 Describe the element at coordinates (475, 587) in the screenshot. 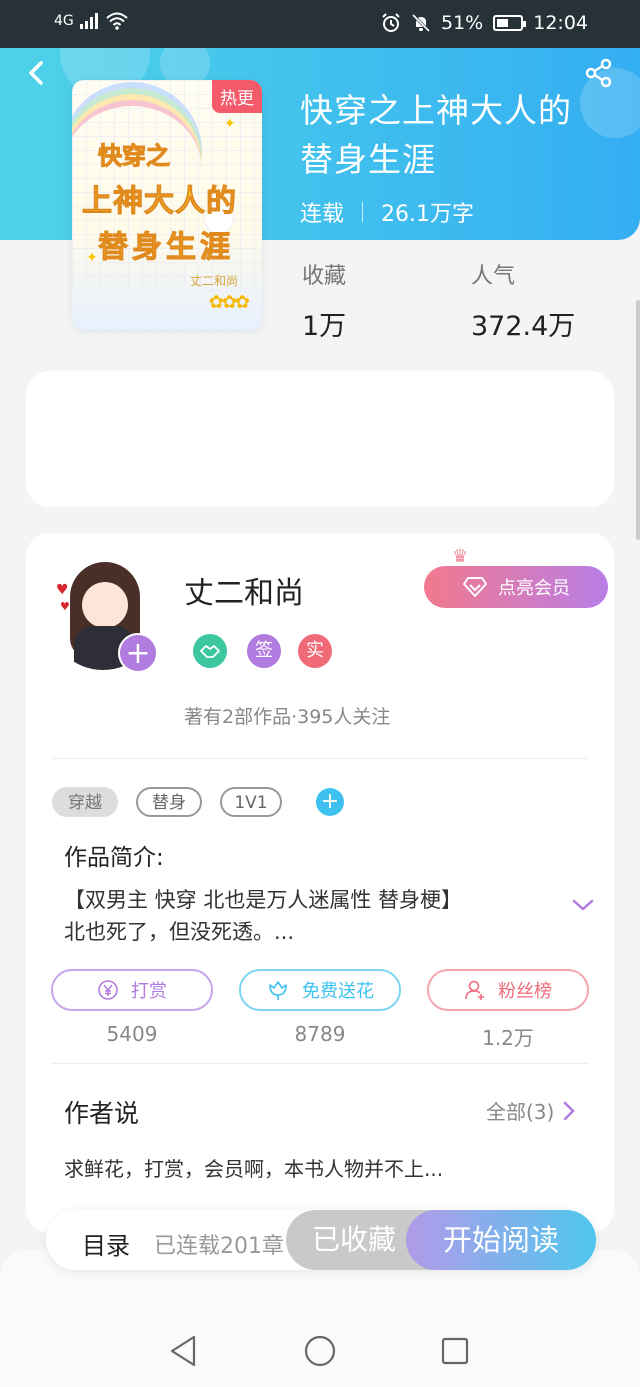

I see `diamond-icon` at that location.